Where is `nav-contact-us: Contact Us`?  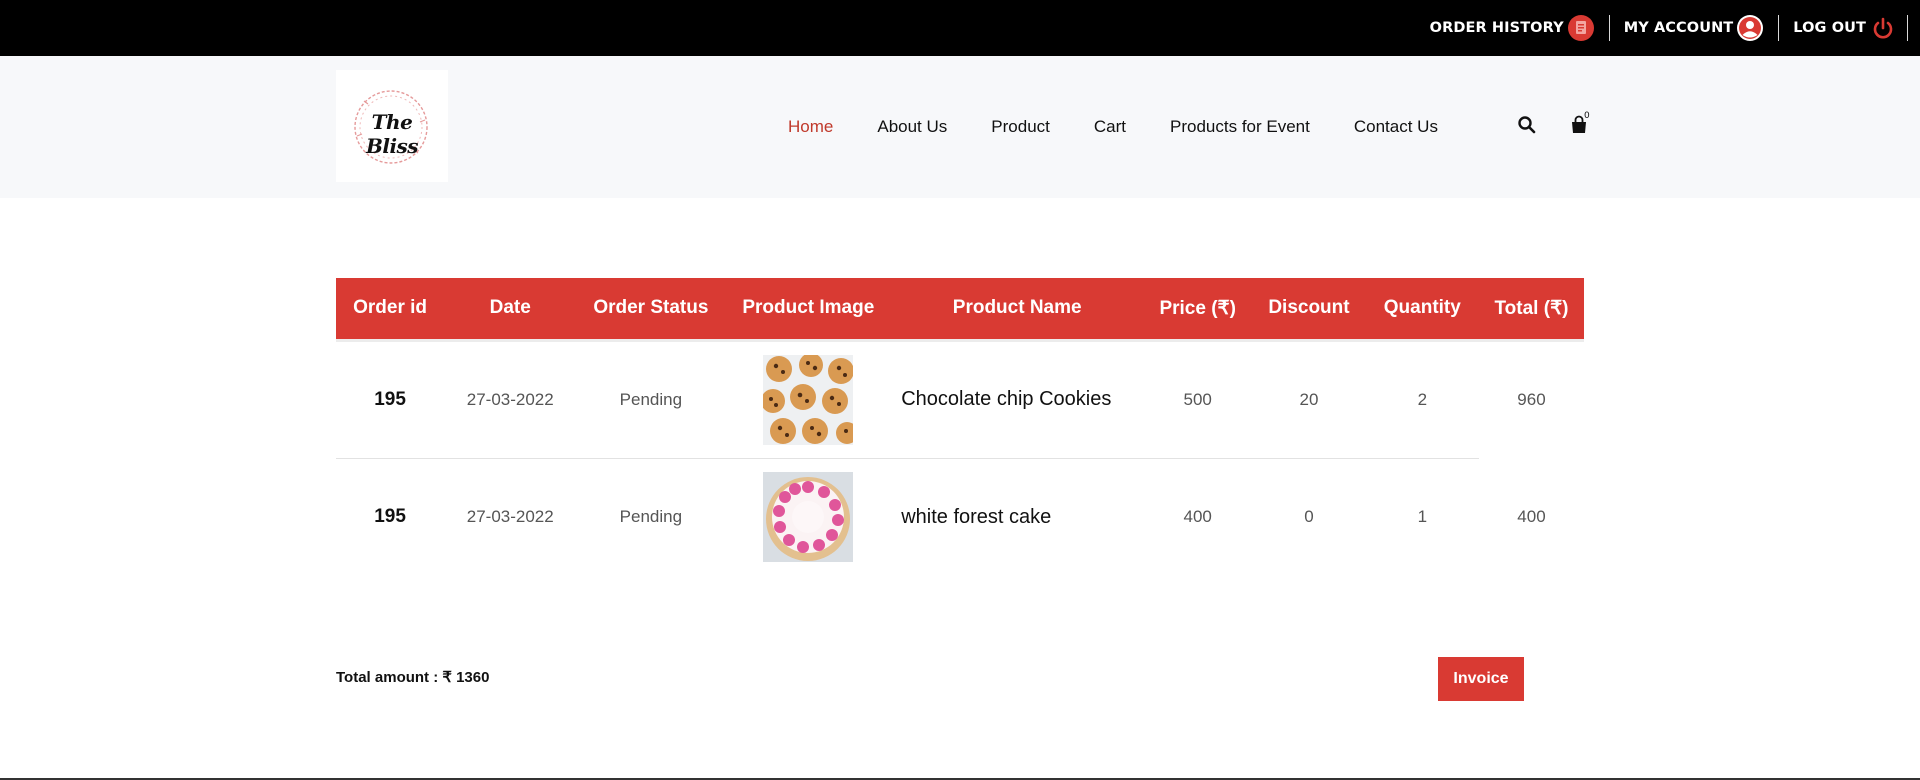
nav-contact-us: Contact Us is located at coordinates (1396, 127).